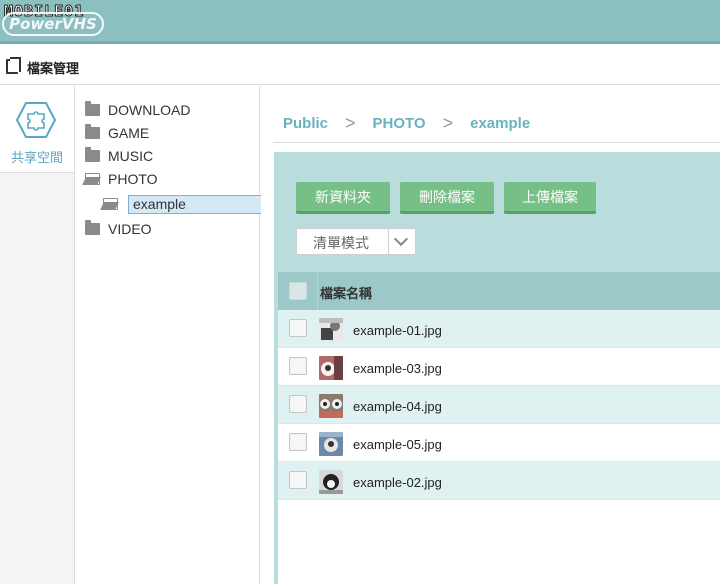  I want to click on breadcrumb-divider, so click(496, 142).